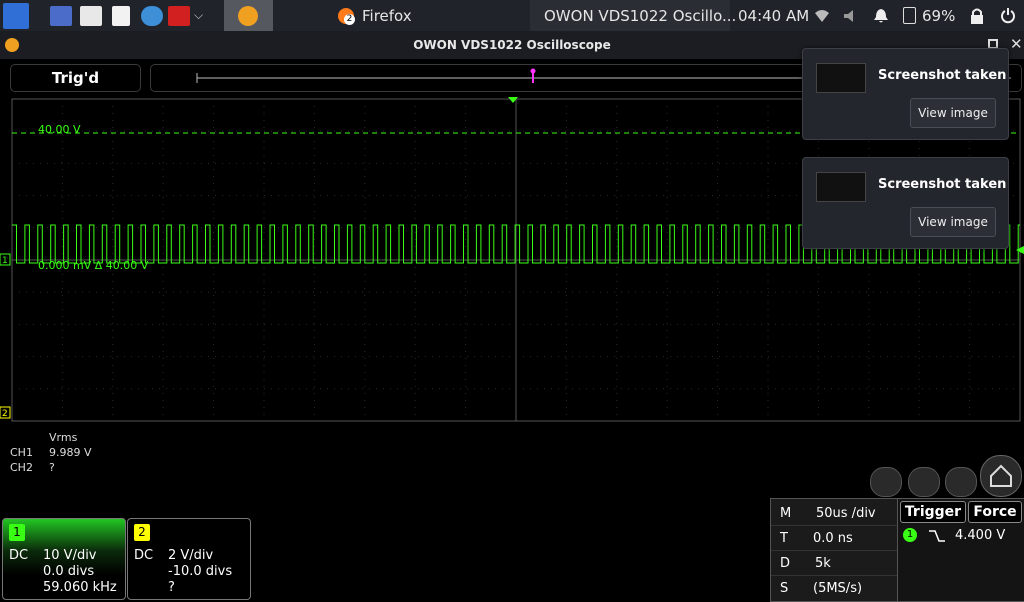 This screenshot has height=602, width=1024. Describe the element at coordinates (910, 535) in the screenshot. I see `trigger-channel-badge: 1` at that location.